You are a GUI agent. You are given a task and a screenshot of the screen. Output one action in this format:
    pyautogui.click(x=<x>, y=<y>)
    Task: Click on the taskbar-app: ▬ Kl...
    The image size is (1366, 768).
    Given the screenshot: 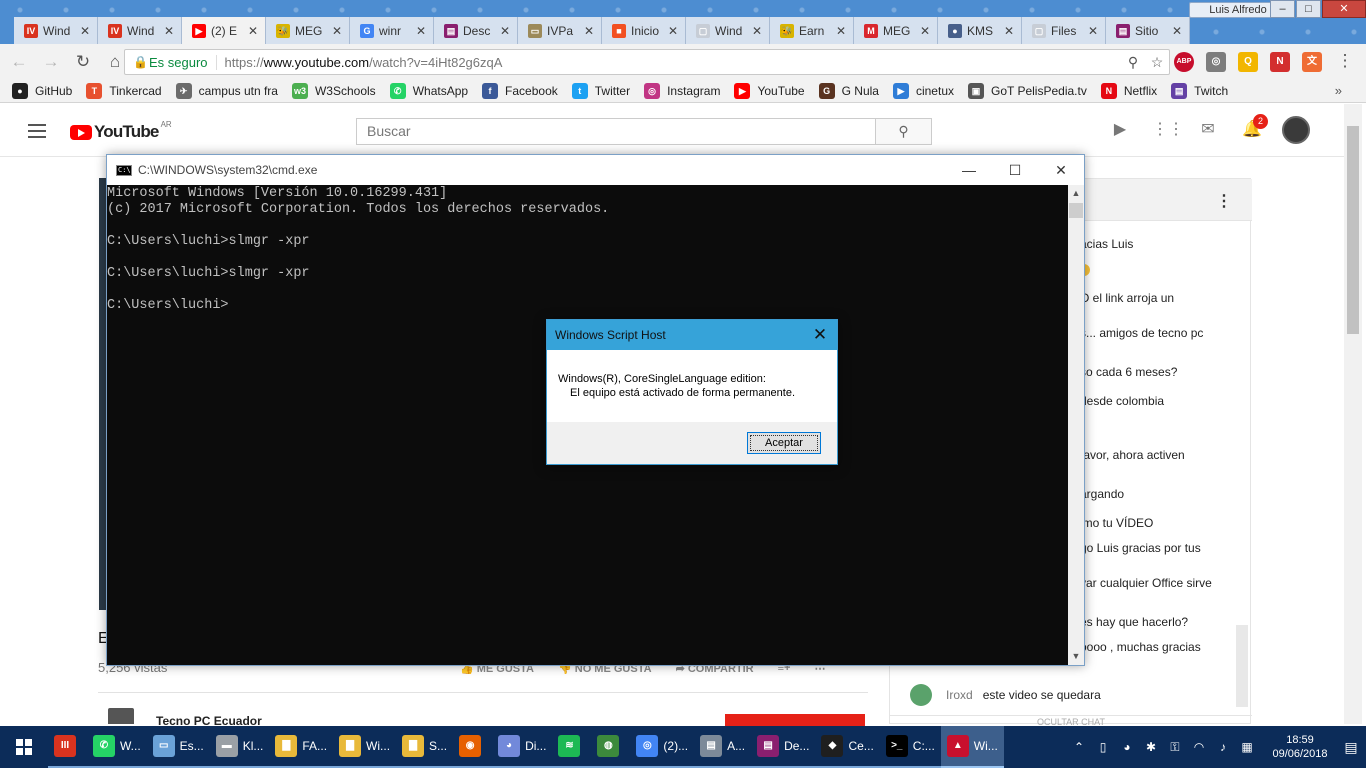 What is the action you would take?
    pyautogui.click(x=239, y=747)
    